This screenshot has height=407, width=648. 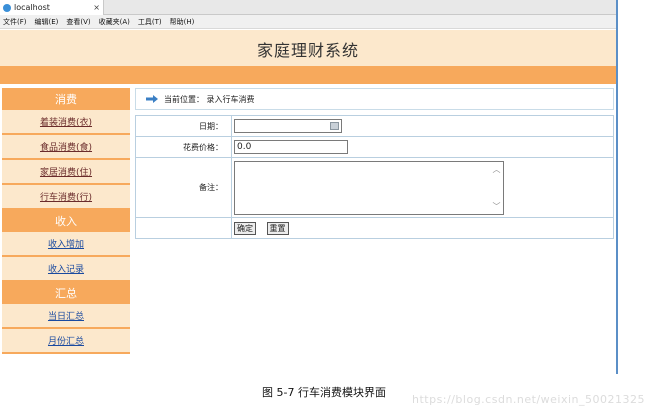 I want to click on browser-tab: localhost ×, so click(x=52, y=7).